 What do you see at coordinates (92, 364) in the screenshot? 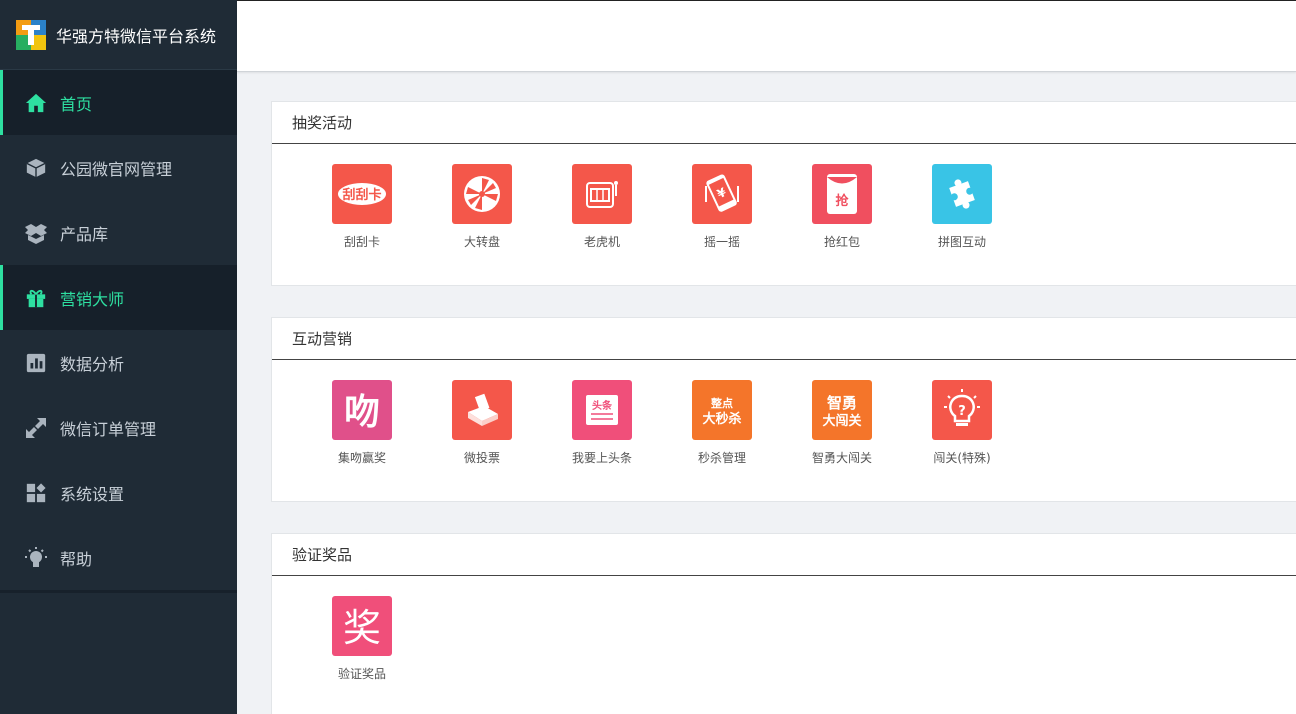
I see `sidebar-item-label: 数据分析` at bounding box center [92, 364].